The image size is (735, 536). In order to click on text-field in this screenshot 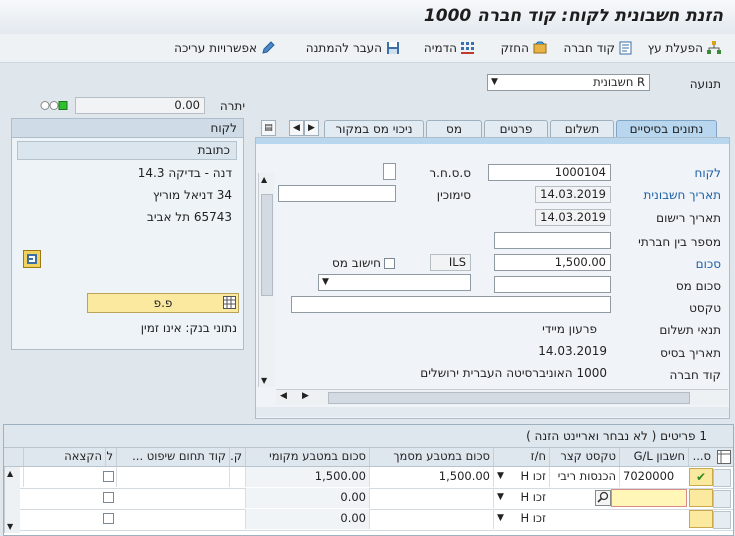, I will do `click(451, 304)`.